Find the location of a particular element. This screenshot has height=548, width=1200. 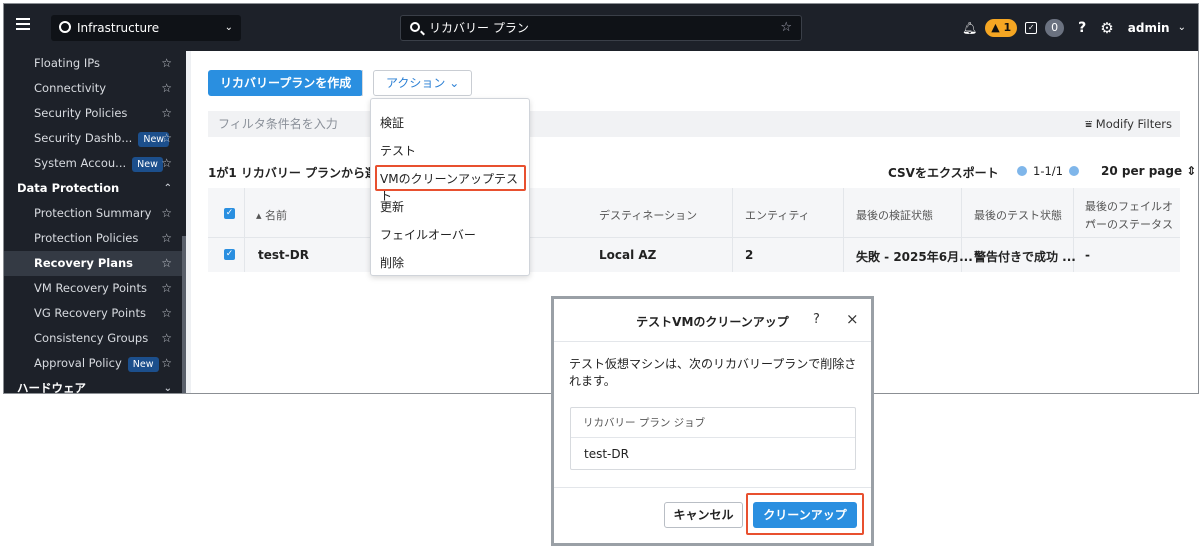

sidebar-item-approval-policy: Approval Policy New ☆ is located at coordinates (95, 363).